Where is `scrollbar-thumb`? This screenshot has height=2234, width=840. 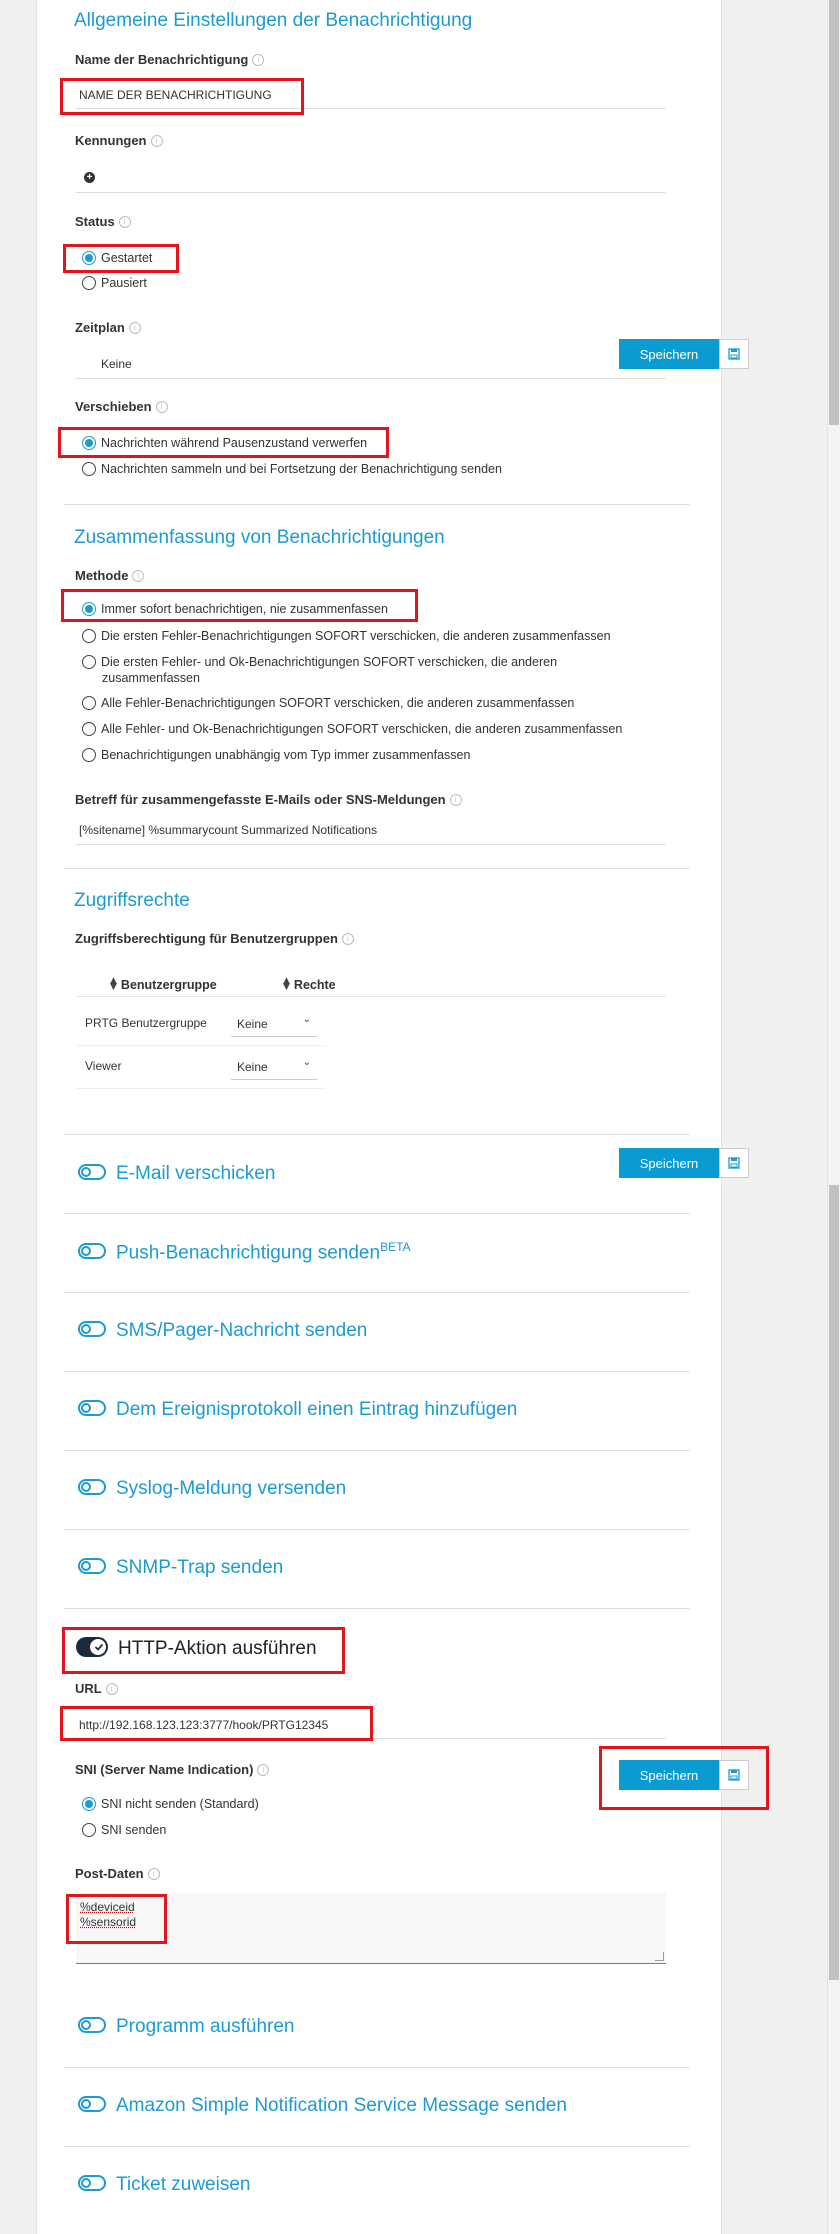
scrollbar-thumb is located at coordinates (834, 212).